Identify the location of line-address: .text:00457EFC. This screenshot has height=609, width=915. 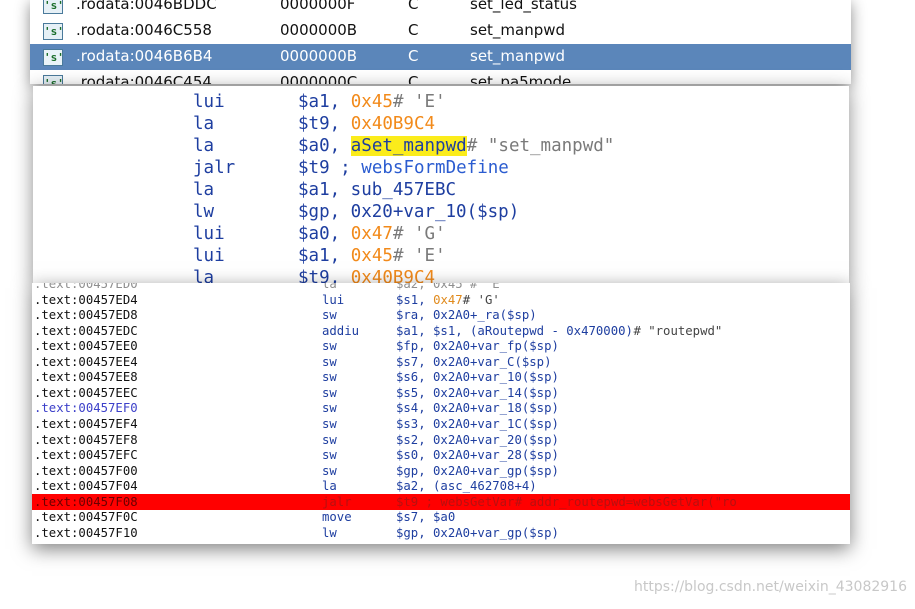
(86, 455).